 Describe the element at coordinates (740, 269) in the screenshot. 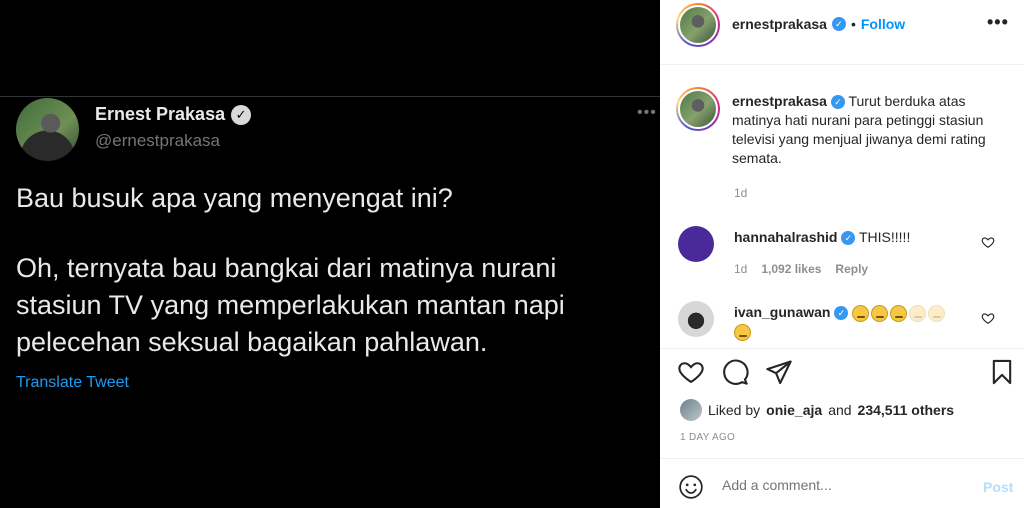

I see `comment-time: 1d` at that location.